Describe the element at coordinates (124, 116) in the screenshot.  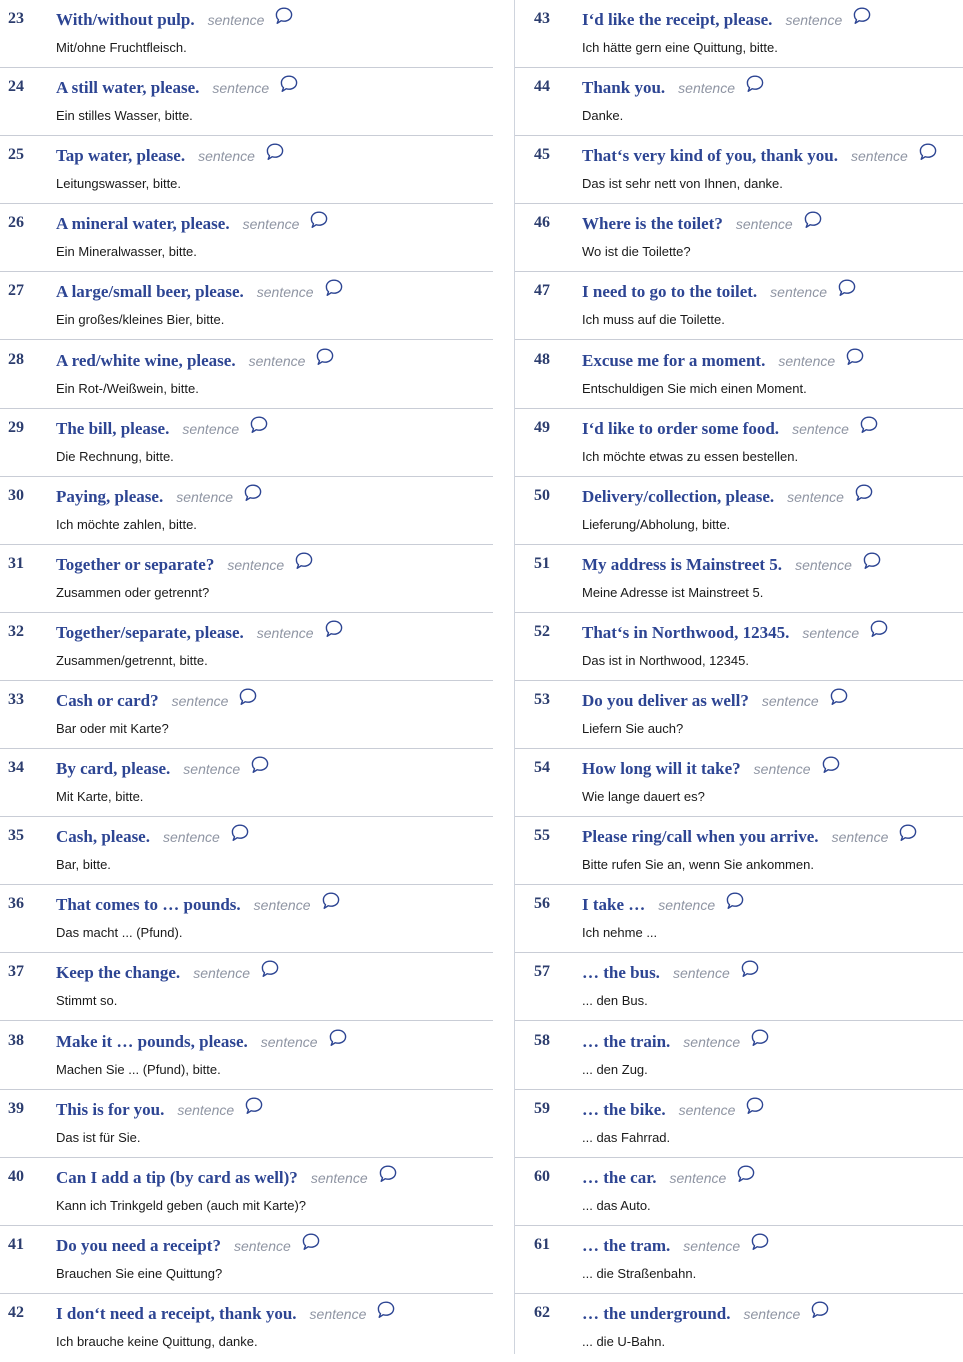
I see `german-translation: Ein stilles Wasser, bitte.` at that location.